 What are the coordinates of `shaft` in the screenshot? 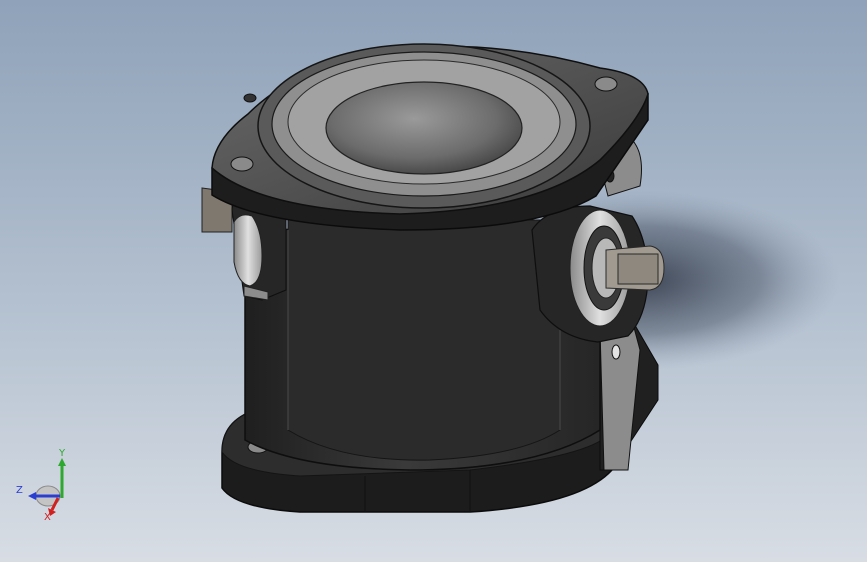 It's located at (635, 268).